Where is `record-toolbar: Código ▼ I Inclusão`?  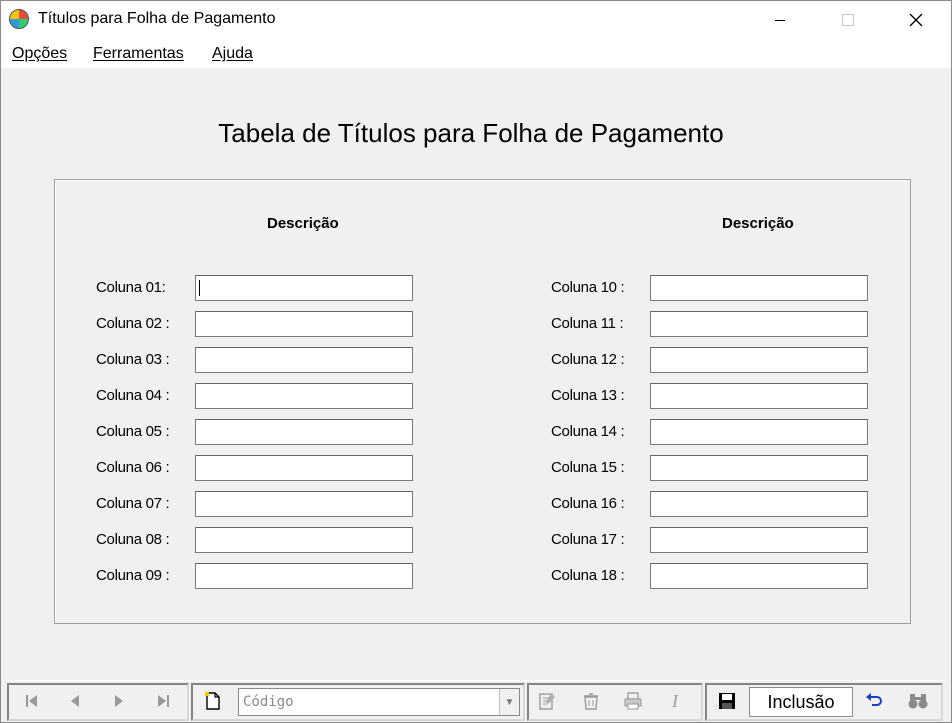
record-toolbar: Código ▼ I Inclusão is located at coordinates (475, 701).